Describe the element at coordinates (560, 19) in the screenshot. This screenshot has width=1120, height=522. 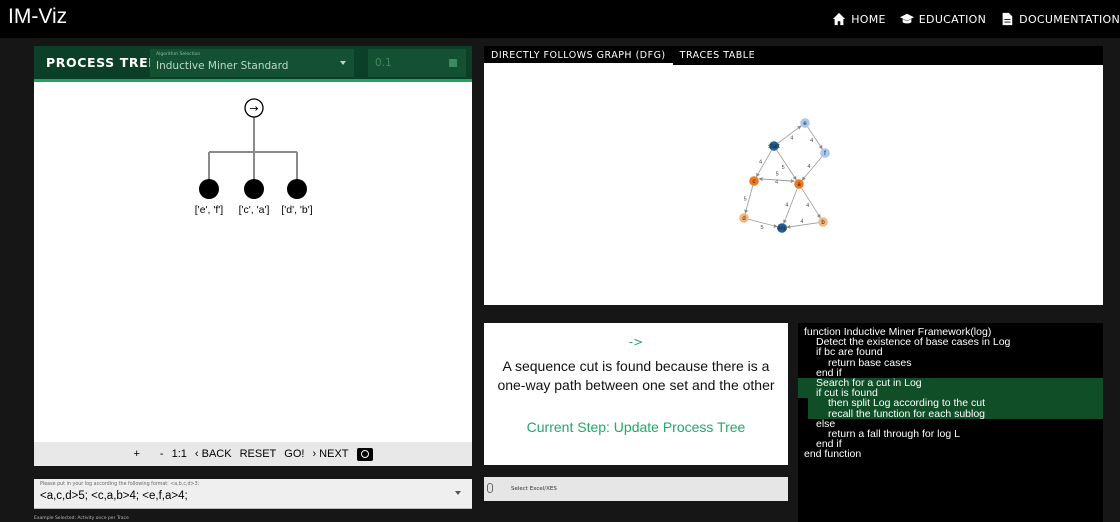
I see `app-bar: IM-Viz HOME EDUCATION DOCUMENTATION` at that location.